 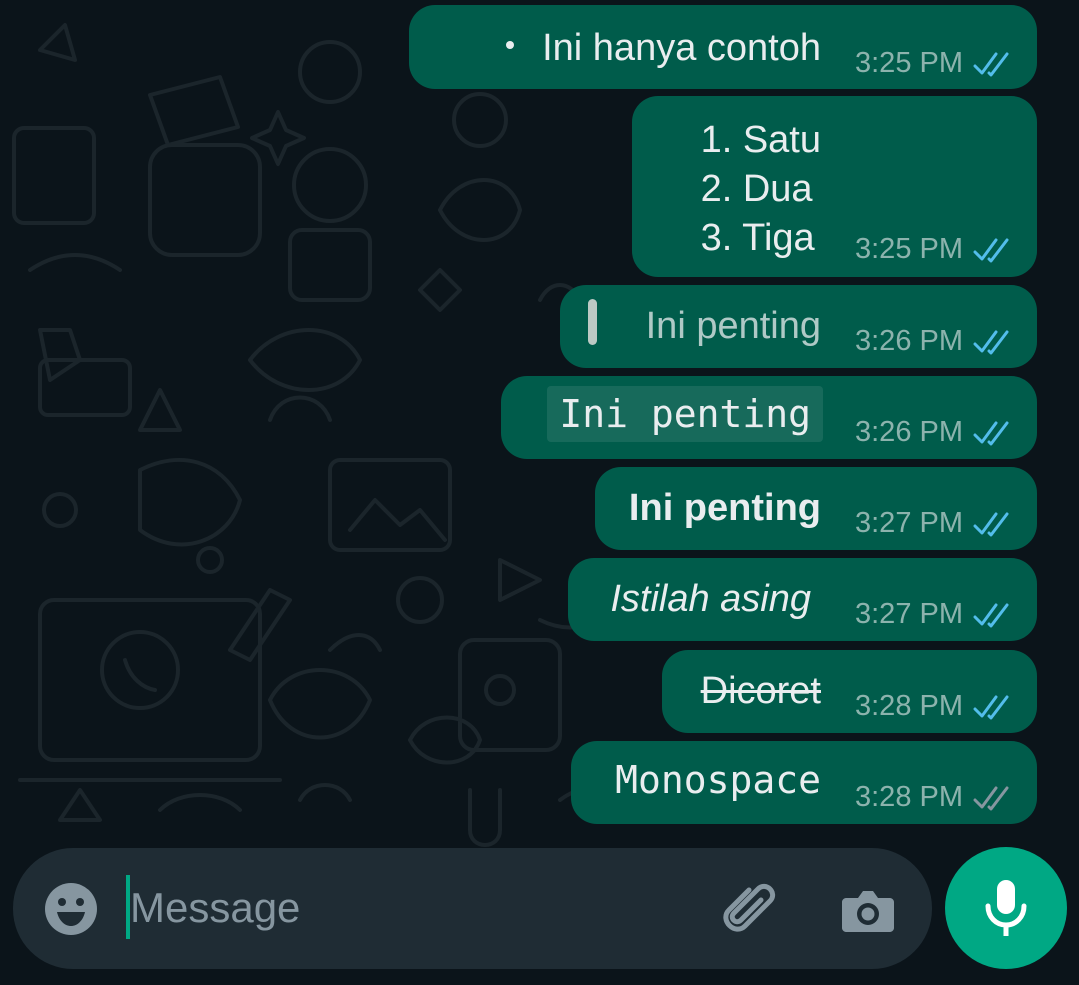 I want to click on message-text: Istilah asing, so click(x=710, y=599).